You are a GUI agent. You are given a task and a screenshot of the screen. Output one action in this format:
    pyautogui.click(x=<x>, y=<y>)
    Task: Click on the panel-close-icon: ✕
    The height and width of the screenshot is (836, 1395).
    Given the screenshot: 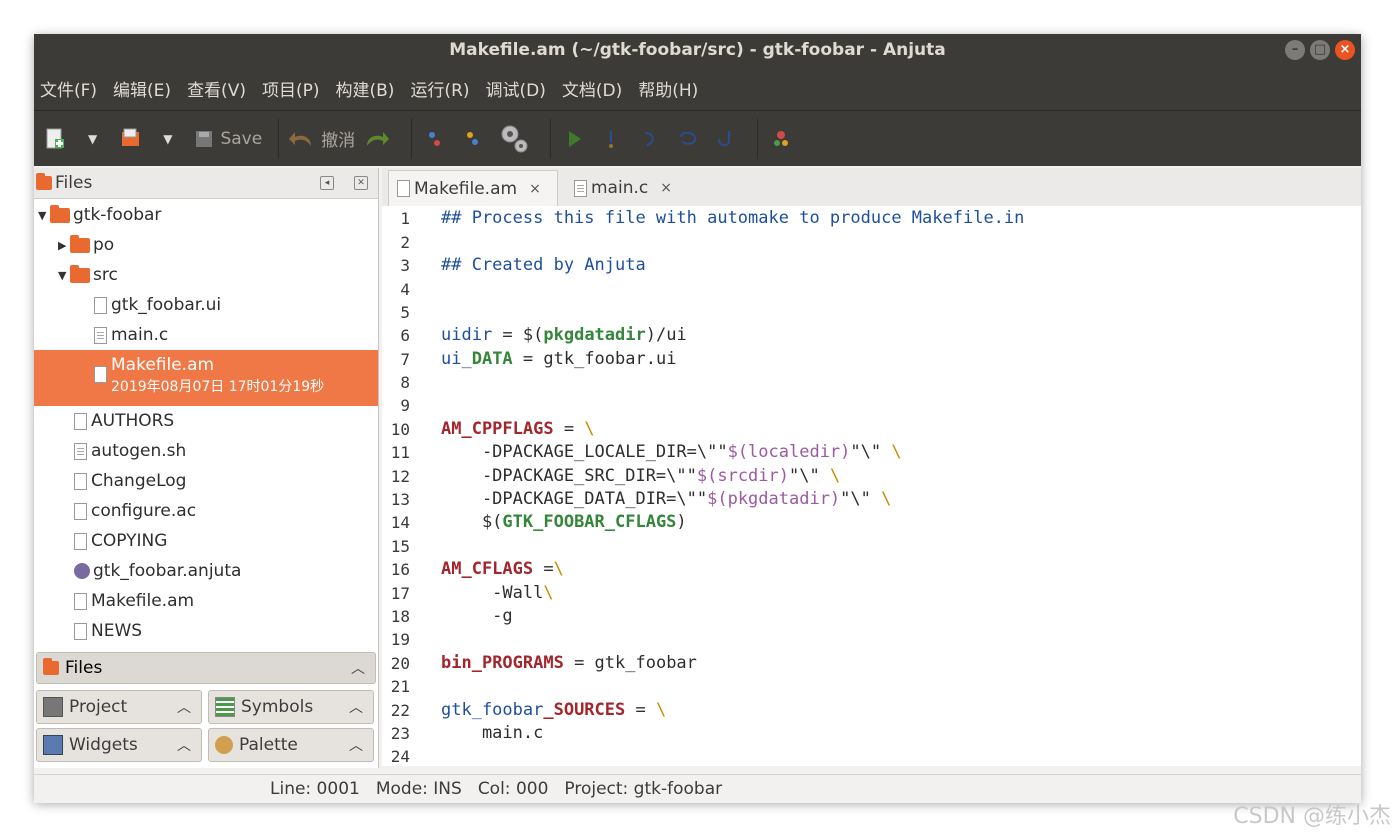 What is the action you would take?
    pyautogui.click(x=361, y=183)
    